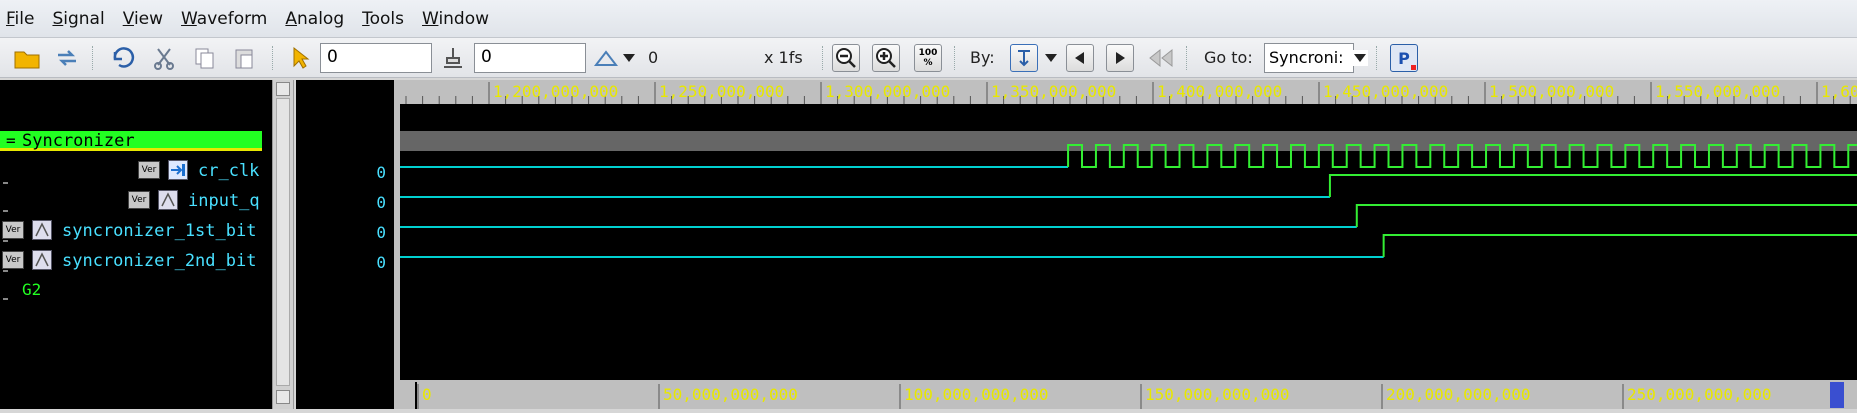 The image size is (1857, 413). I want to click on overview-label: 0, so click(427, 394).